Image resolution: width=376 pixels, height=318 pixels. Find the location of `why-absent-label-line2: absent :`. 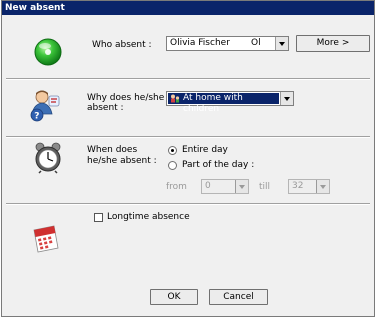

why-absent-label-line2: absent : is located at coordinates (105, 108).